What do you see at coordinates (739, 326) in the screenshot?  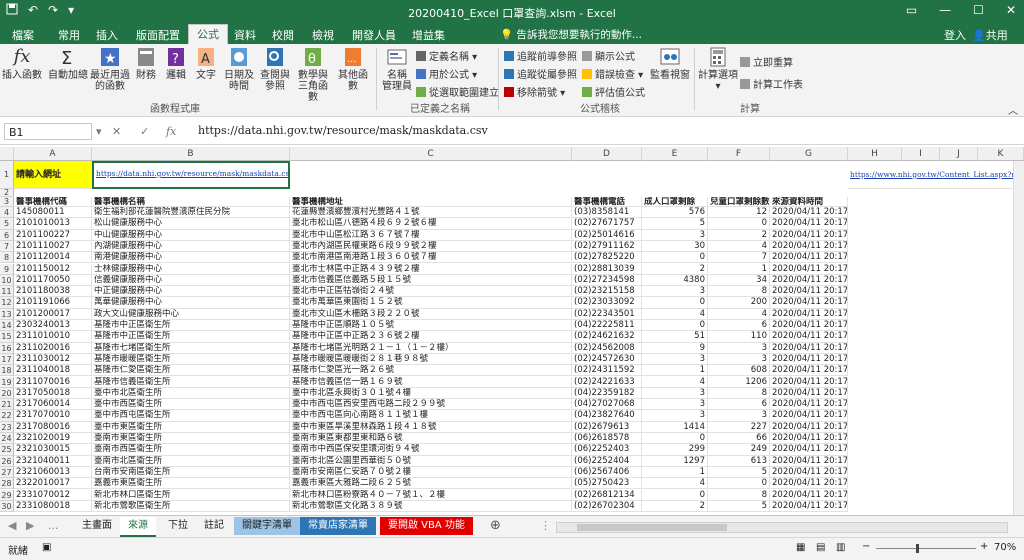 I see `table-cell: 6` at bounding box center [739, 326].